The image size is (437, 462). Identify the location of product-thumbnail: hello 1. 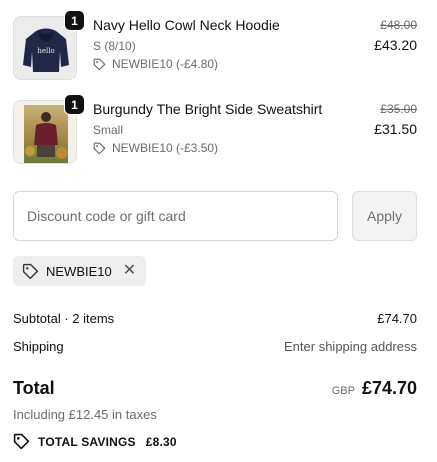
(49, 46).